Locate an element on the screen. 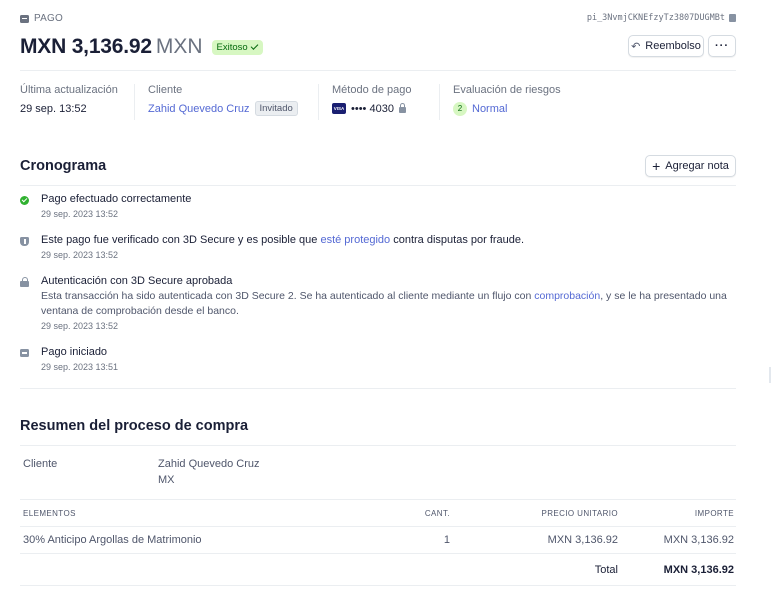 The height and width of the screenshot is (591, 772). event-title: Pago iniciado is located at coordinates (74, 352).